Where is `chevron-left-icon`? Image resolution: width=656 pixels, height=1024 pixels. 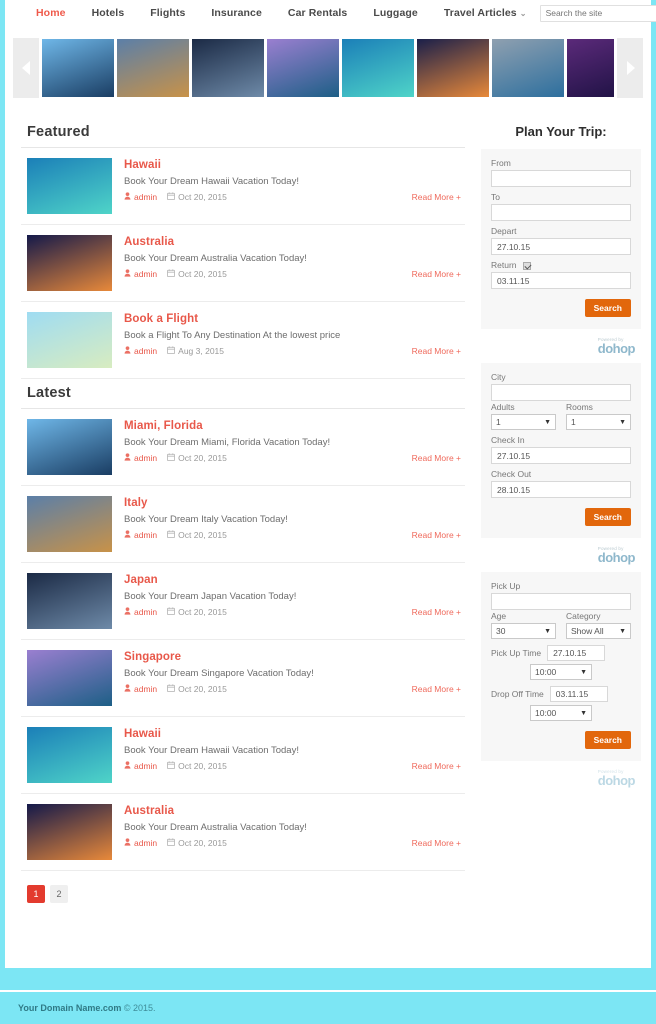 chevron-left-icon is located at coordinates (25, 68).